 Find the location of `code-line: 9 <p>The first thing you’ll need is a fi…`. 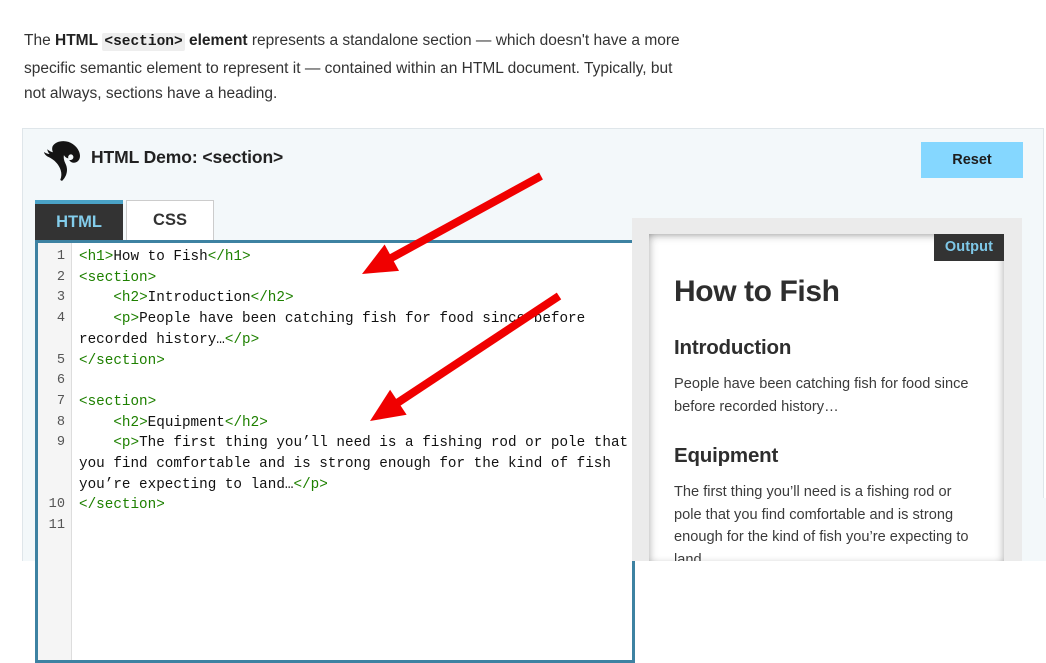

code-line: 9 <p>The first thing you’ll need is a fi… is located at coordinates (335, 464).